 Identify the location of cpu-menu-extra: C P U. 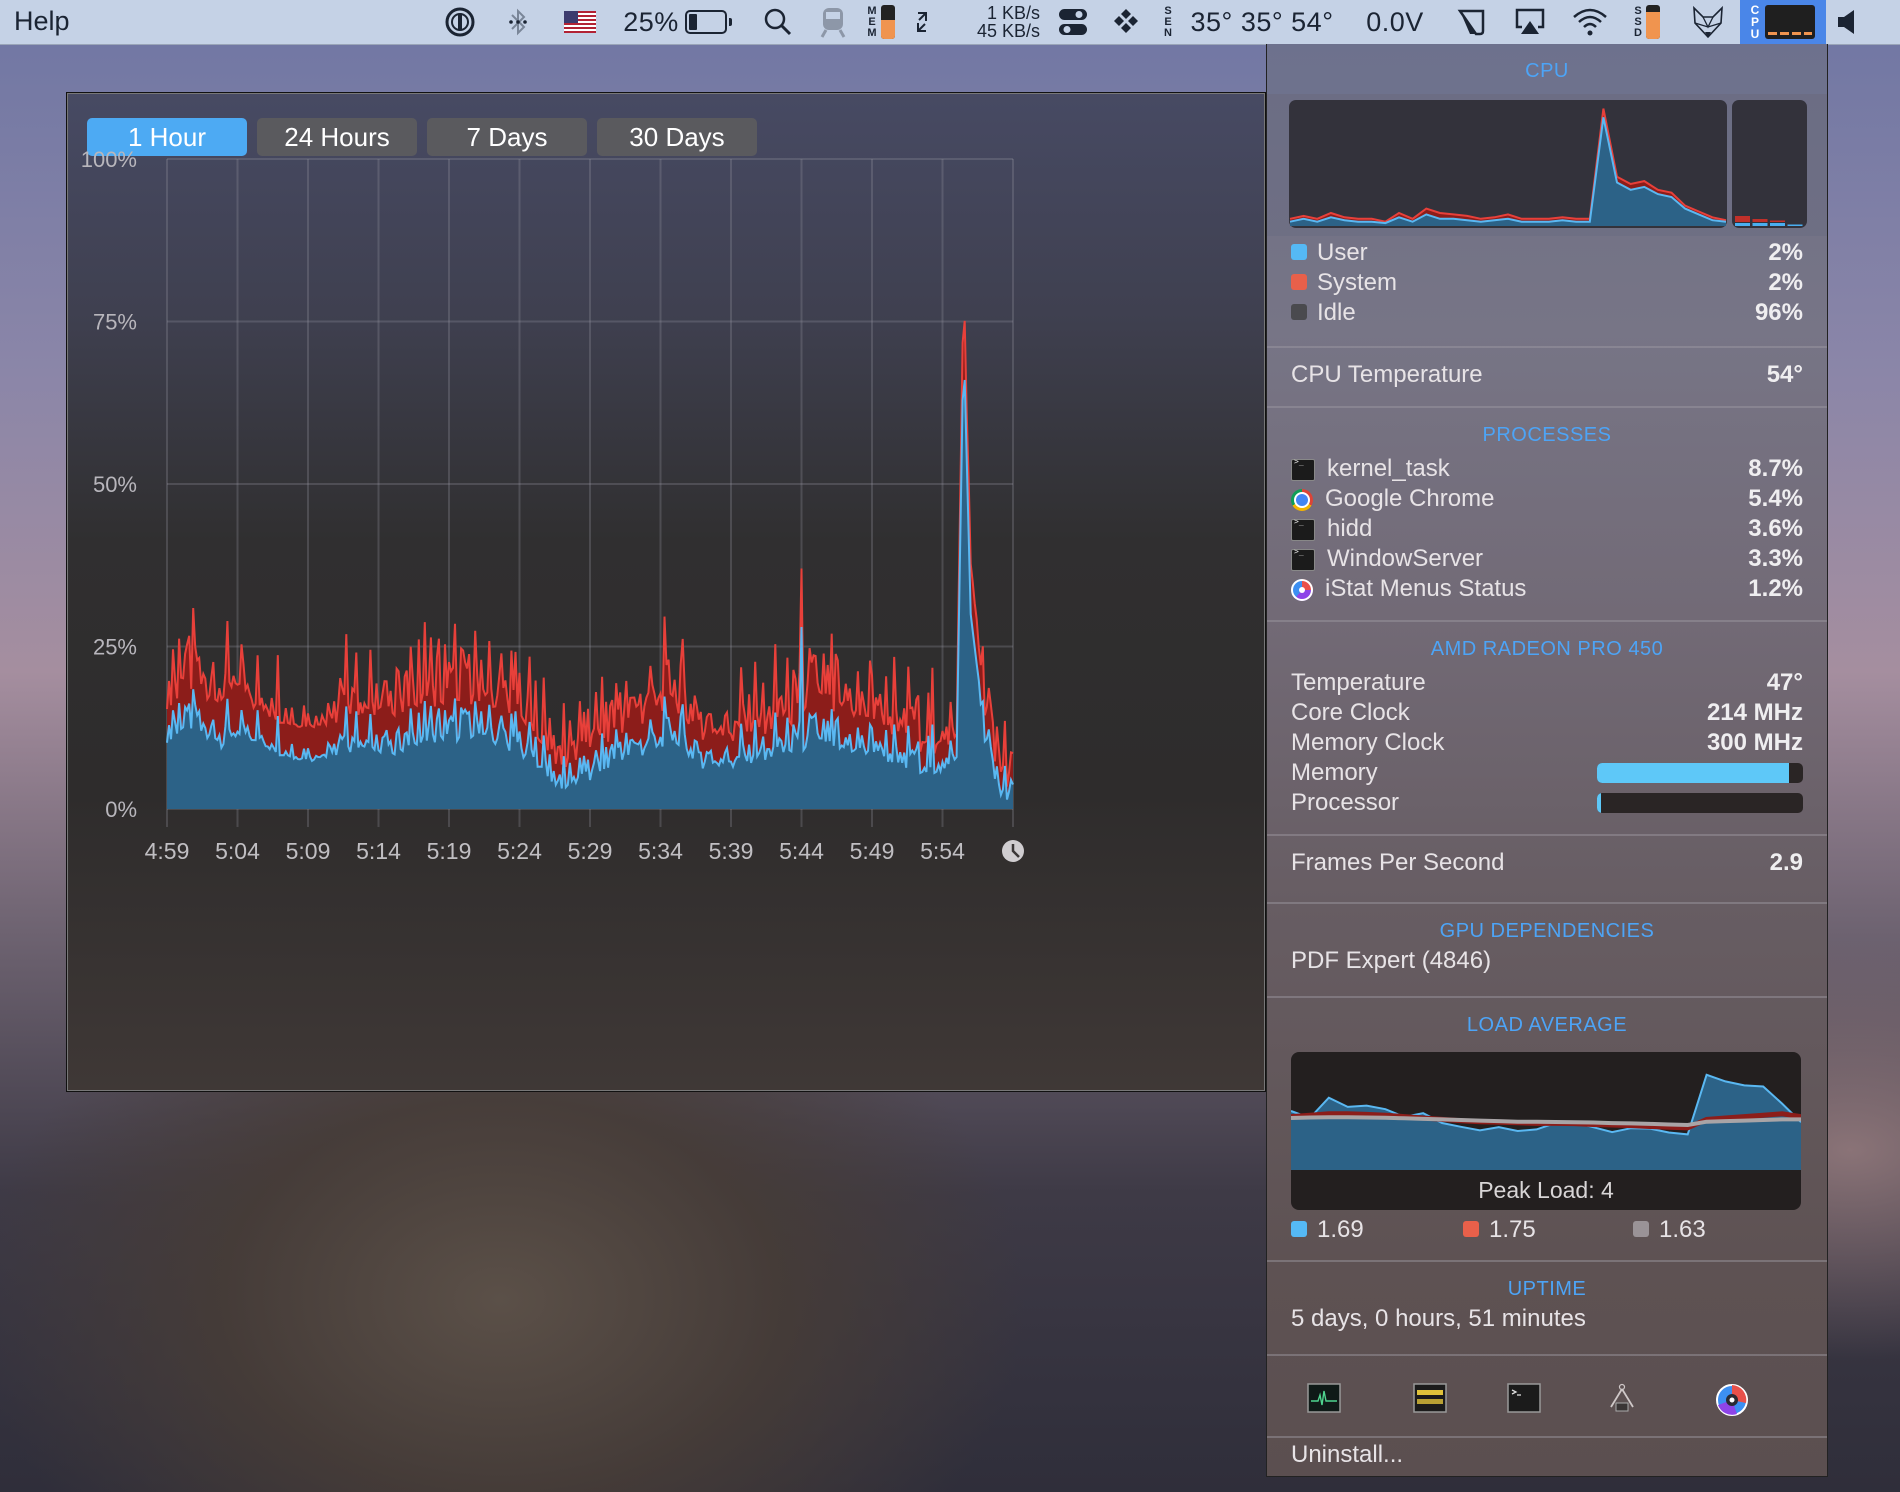
(1783, 22).